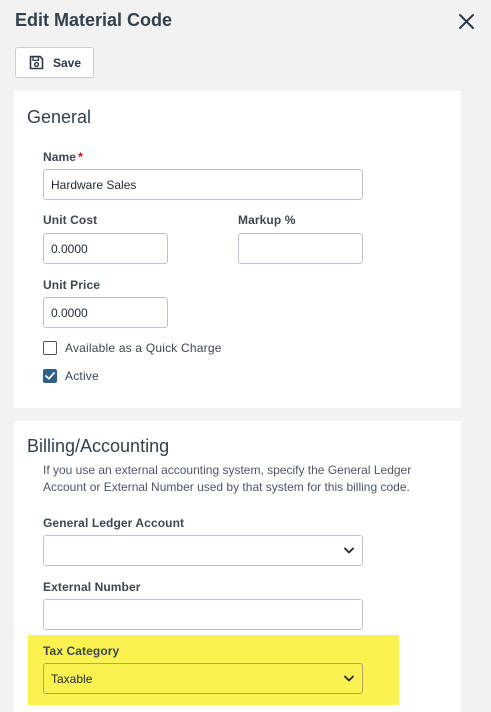  I want to click on page-title: Edit Material Code, so click(94, 20).